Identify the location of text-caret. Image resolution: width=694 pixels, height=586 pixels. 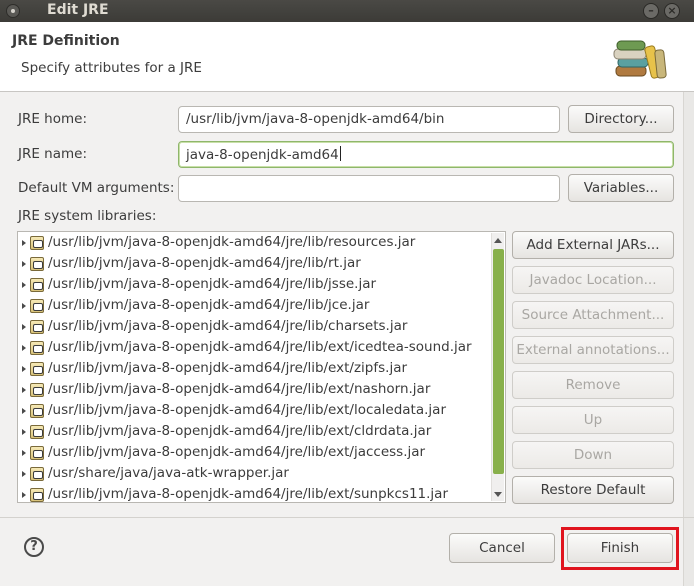
(340, 153).